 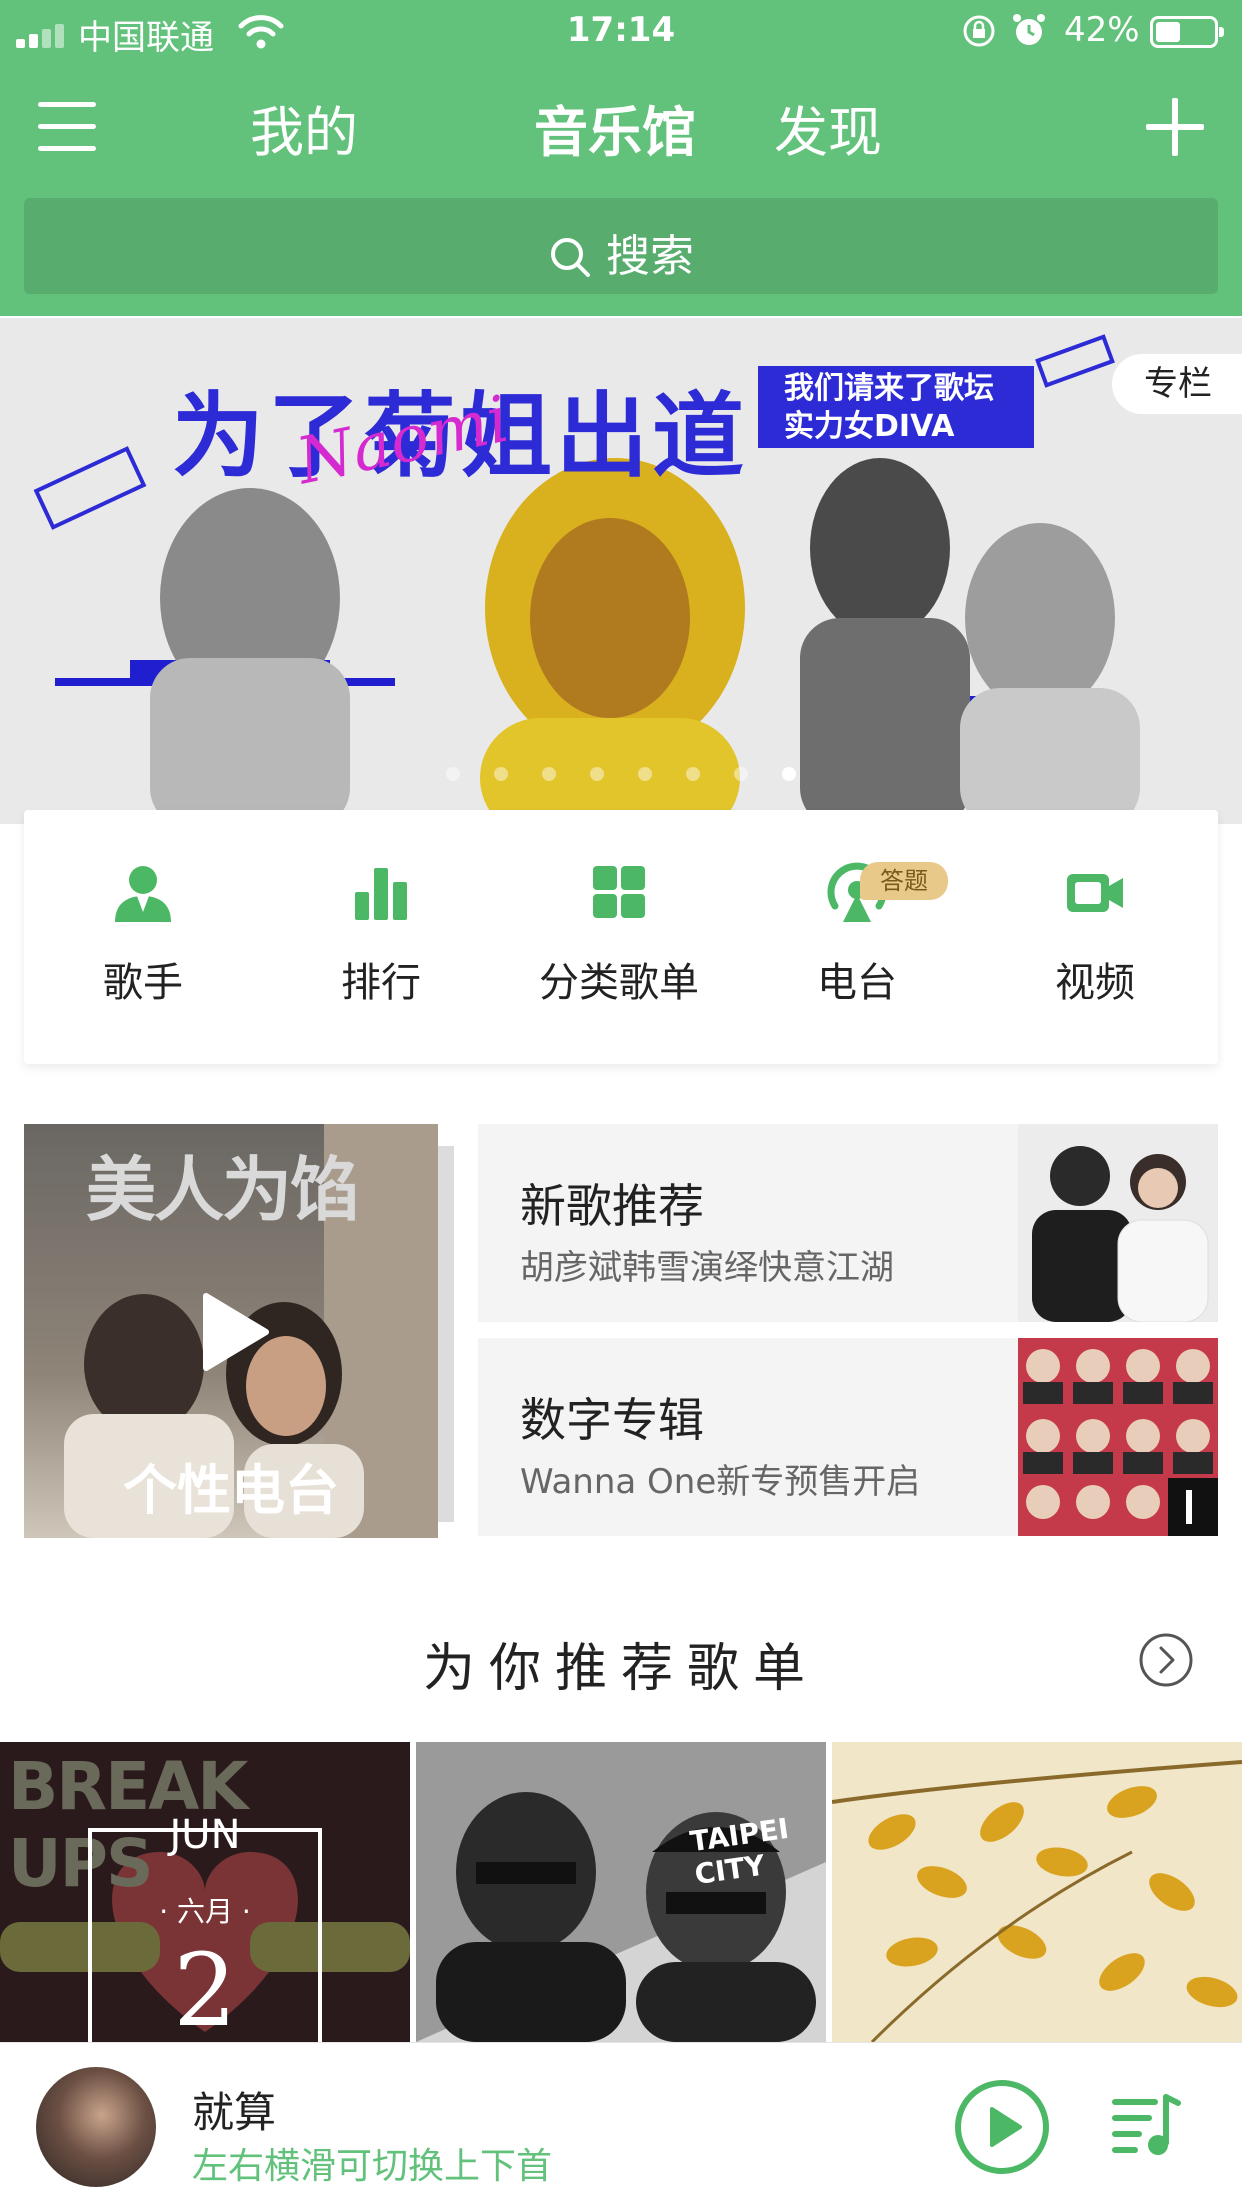 I want to click on playlist-queue-icon, so click(x=1146, y=2126).